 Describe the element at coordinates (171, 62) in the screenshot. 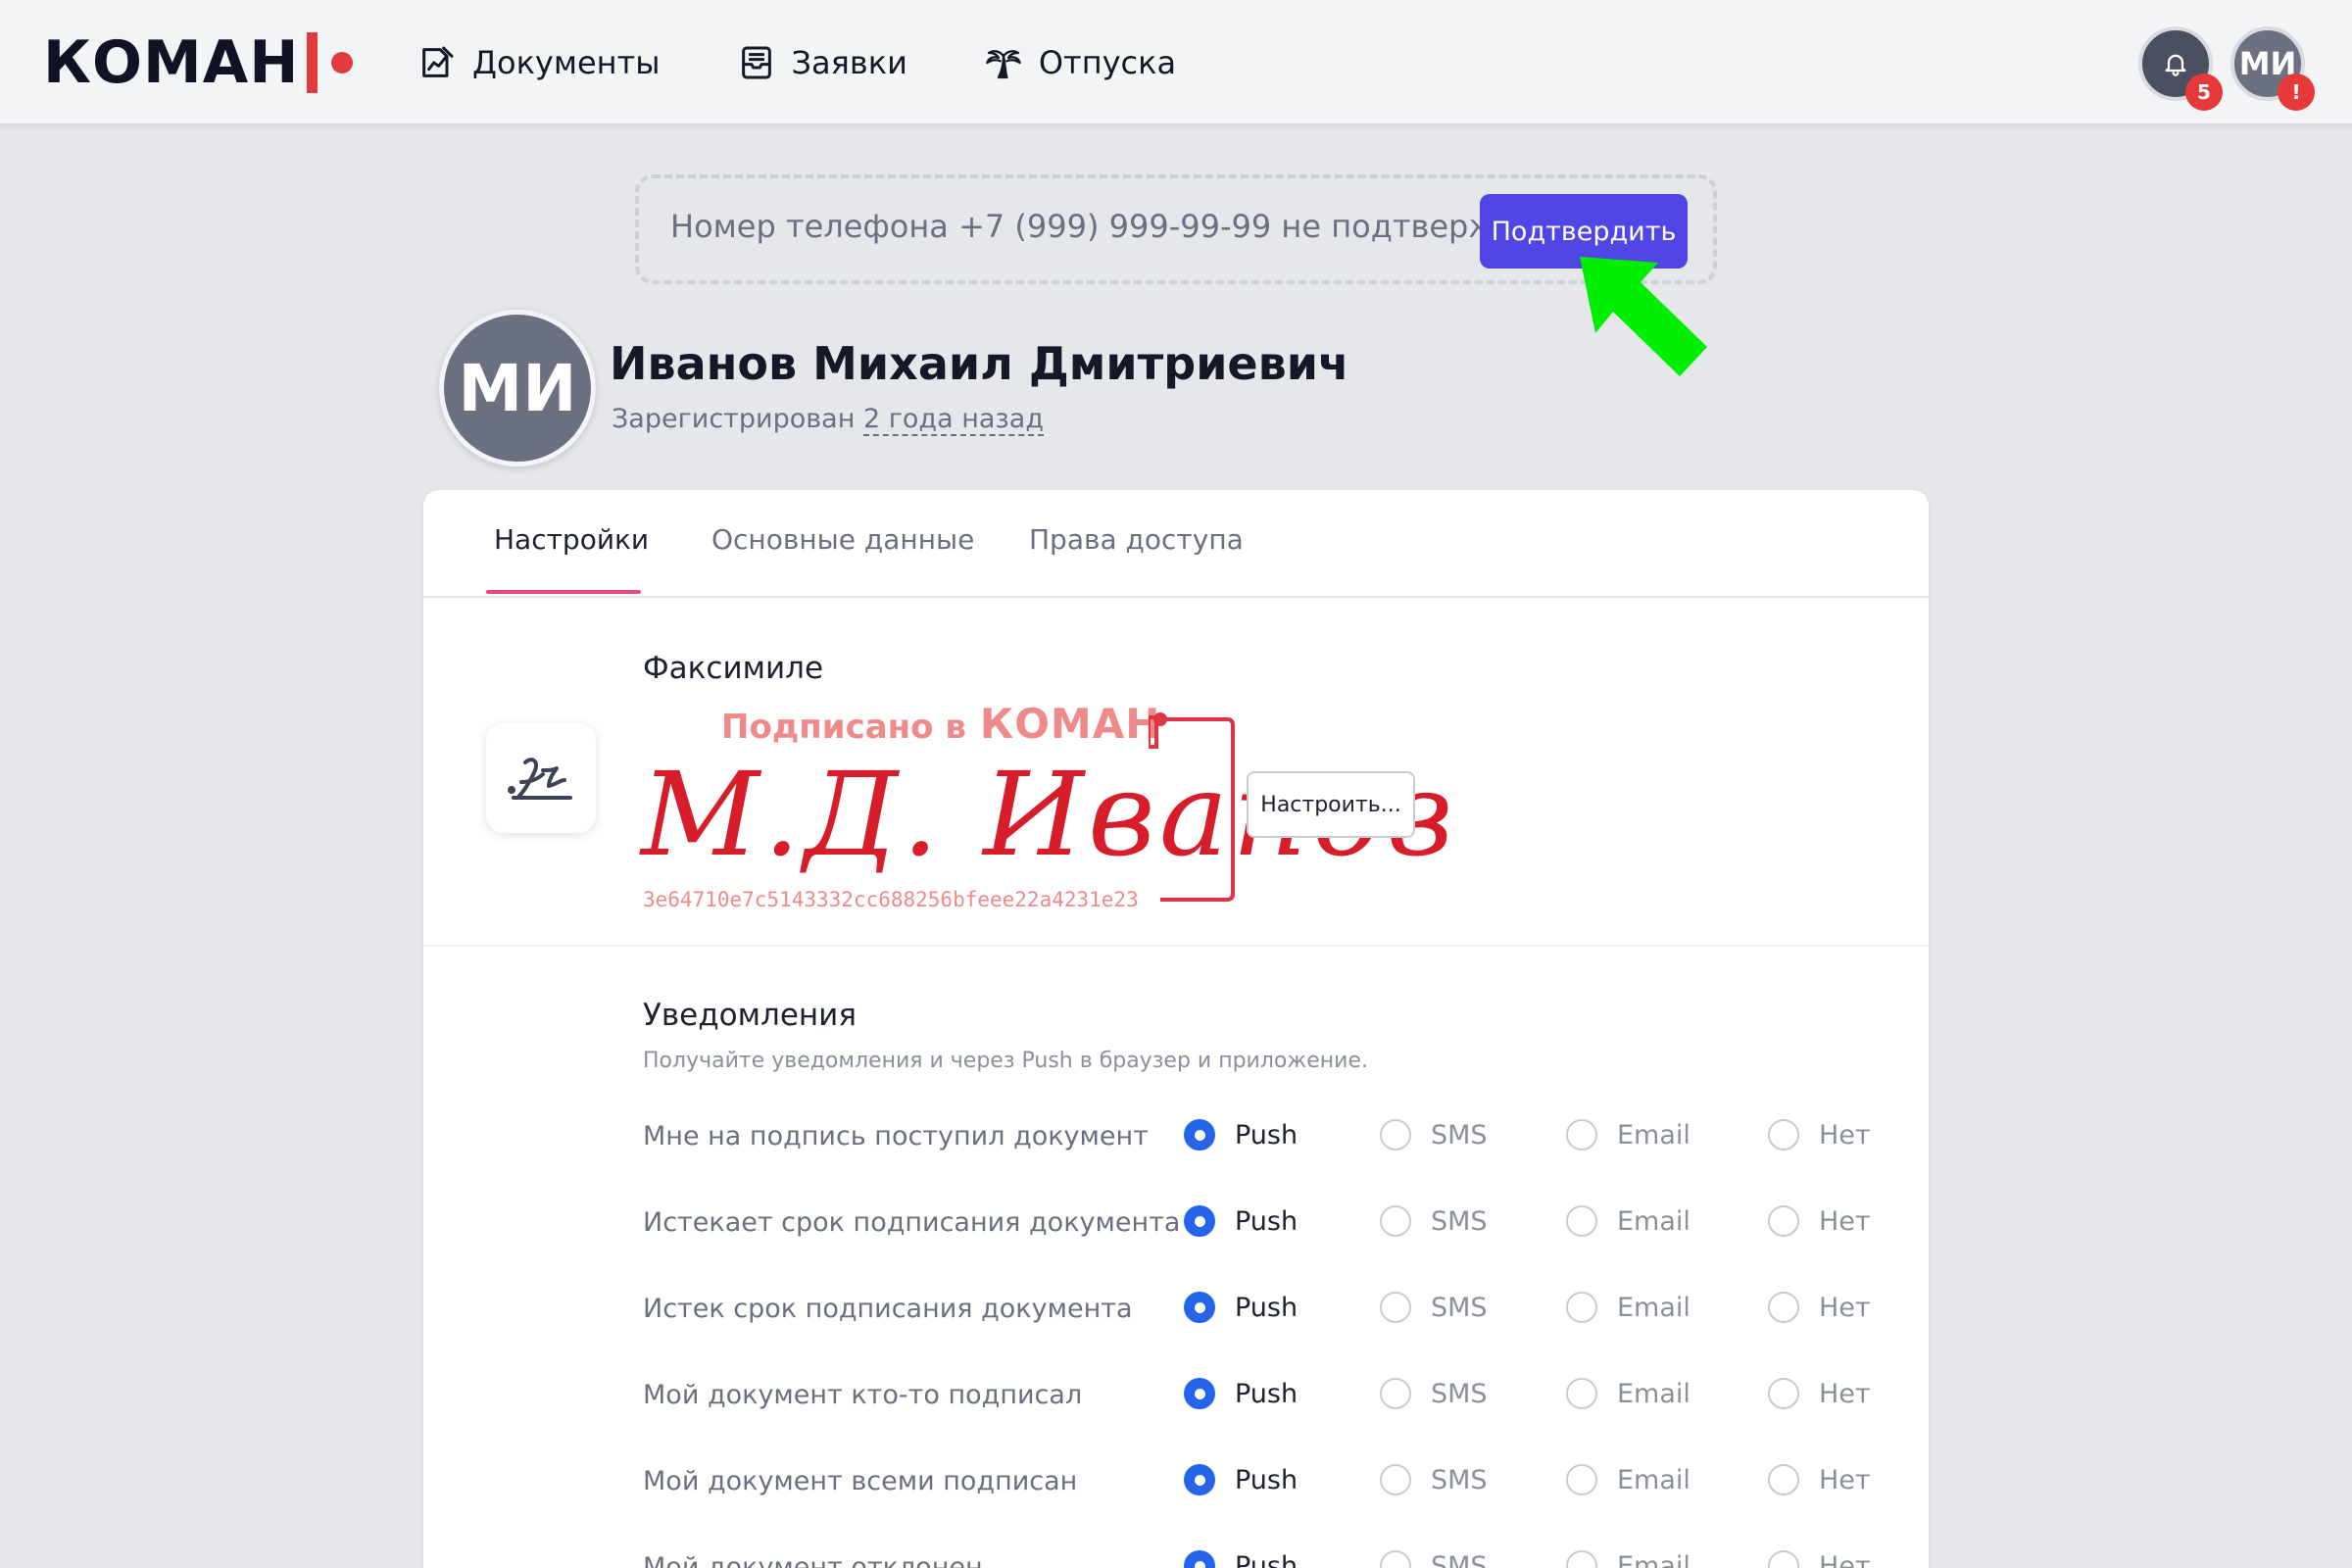

I see `logo-text: КОМАН` at that location.